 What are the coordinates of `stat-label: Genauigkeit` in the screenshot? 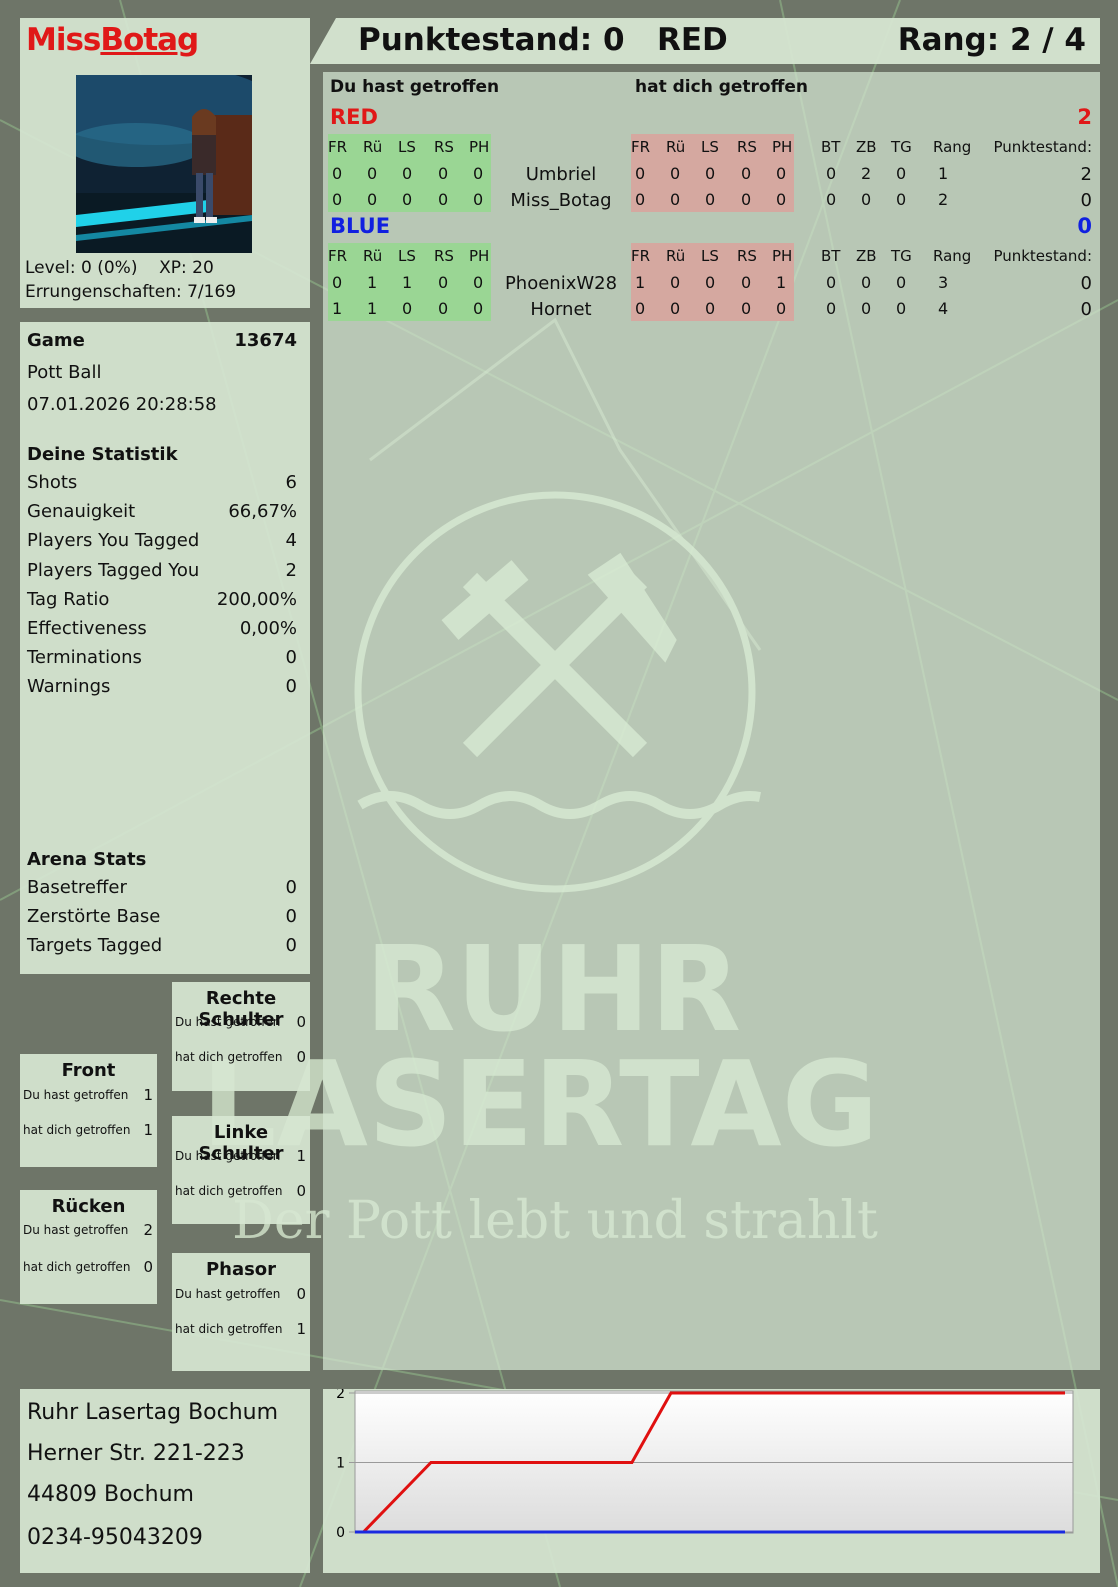 It's located at (81, 512).